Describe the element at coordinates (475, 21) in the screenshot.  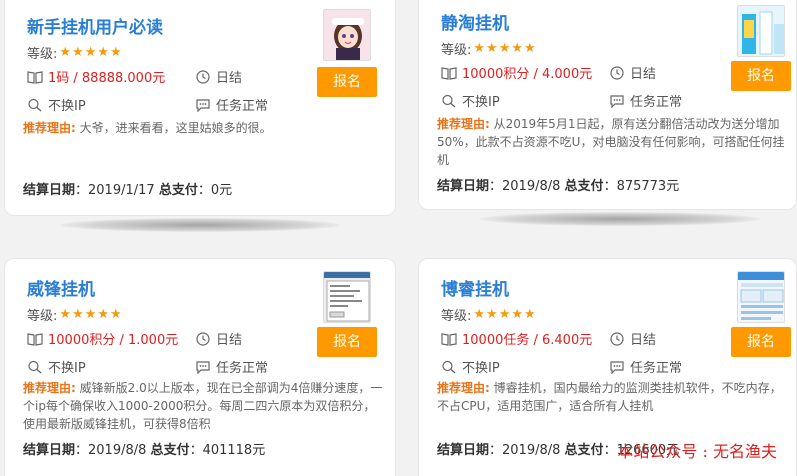
I see `card-title: 静淘挂机` at that location.